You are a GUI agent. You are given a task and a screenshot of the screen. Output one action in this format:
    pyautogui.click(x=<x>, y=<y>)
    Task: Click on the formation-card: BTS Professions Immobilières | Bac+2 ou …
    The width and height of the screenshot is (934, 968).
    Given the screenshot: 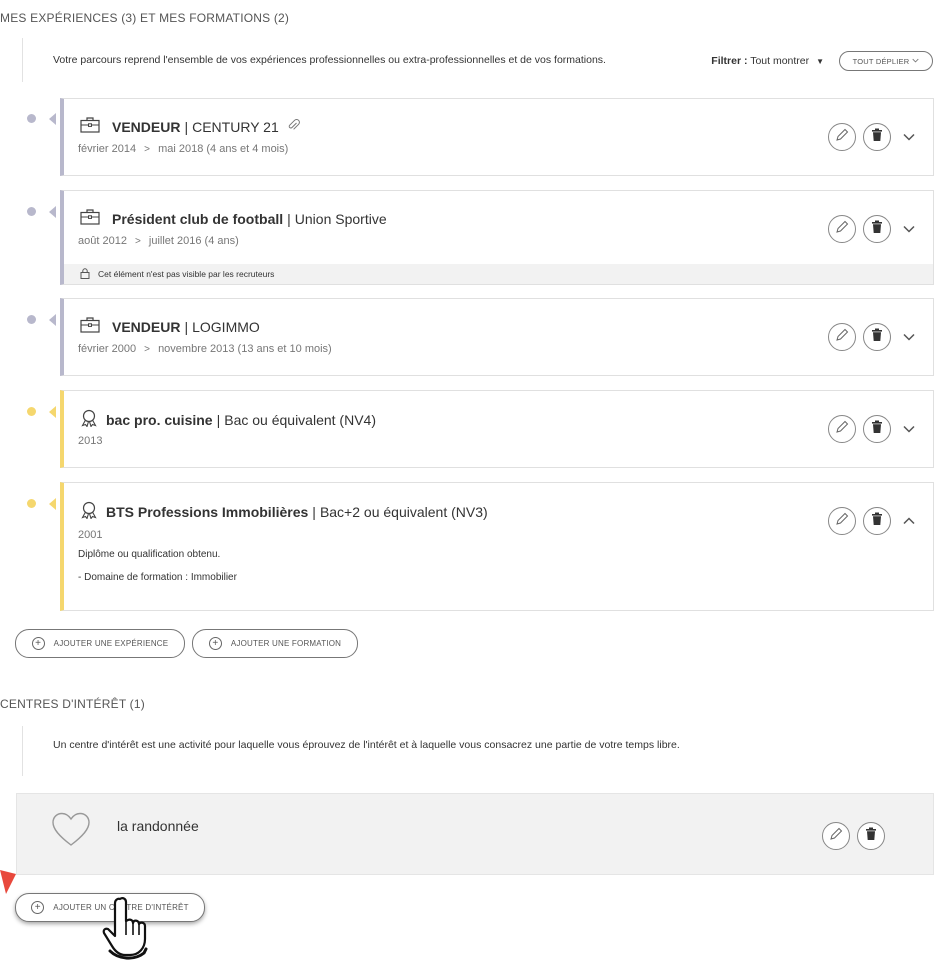 What is the action you would take?
    pyautogui.click(x=497, y=546)
    